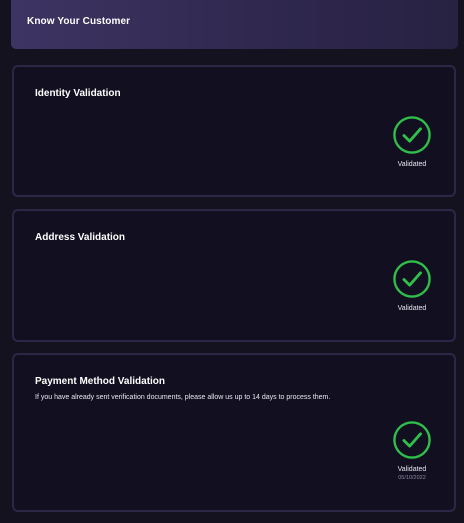  I want to click on card-title: Identity Validation, so click(78, 93).